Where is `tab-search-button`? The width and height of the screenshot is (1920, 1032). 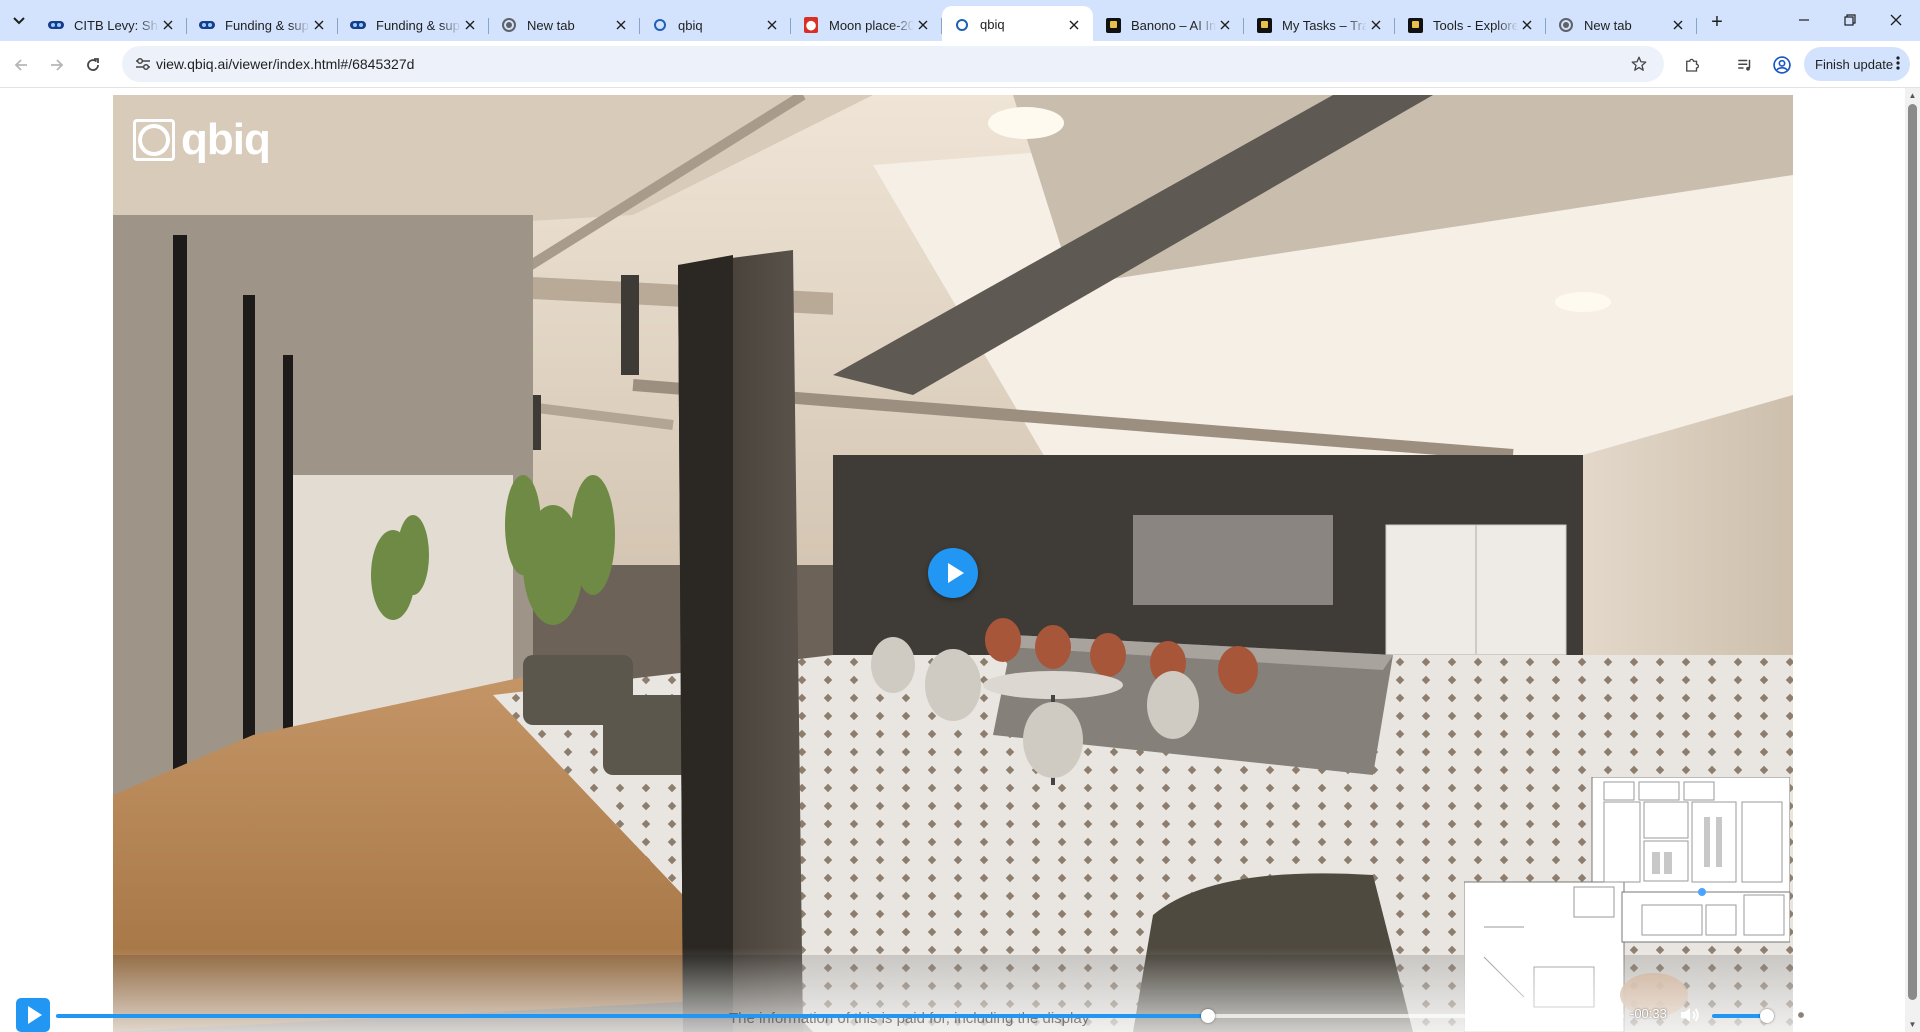
tab-search-button is located at coordinates (19, 21).